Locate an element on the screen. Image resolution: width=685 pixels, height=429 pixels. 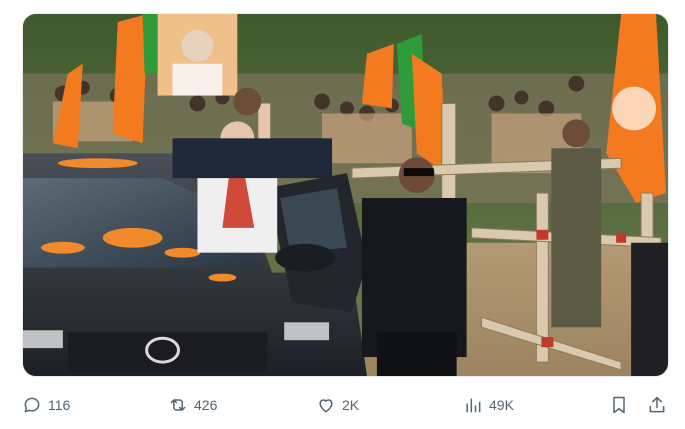
tweet-action-bar: 116 426 2K 49K is located at coordinates (345, 406).